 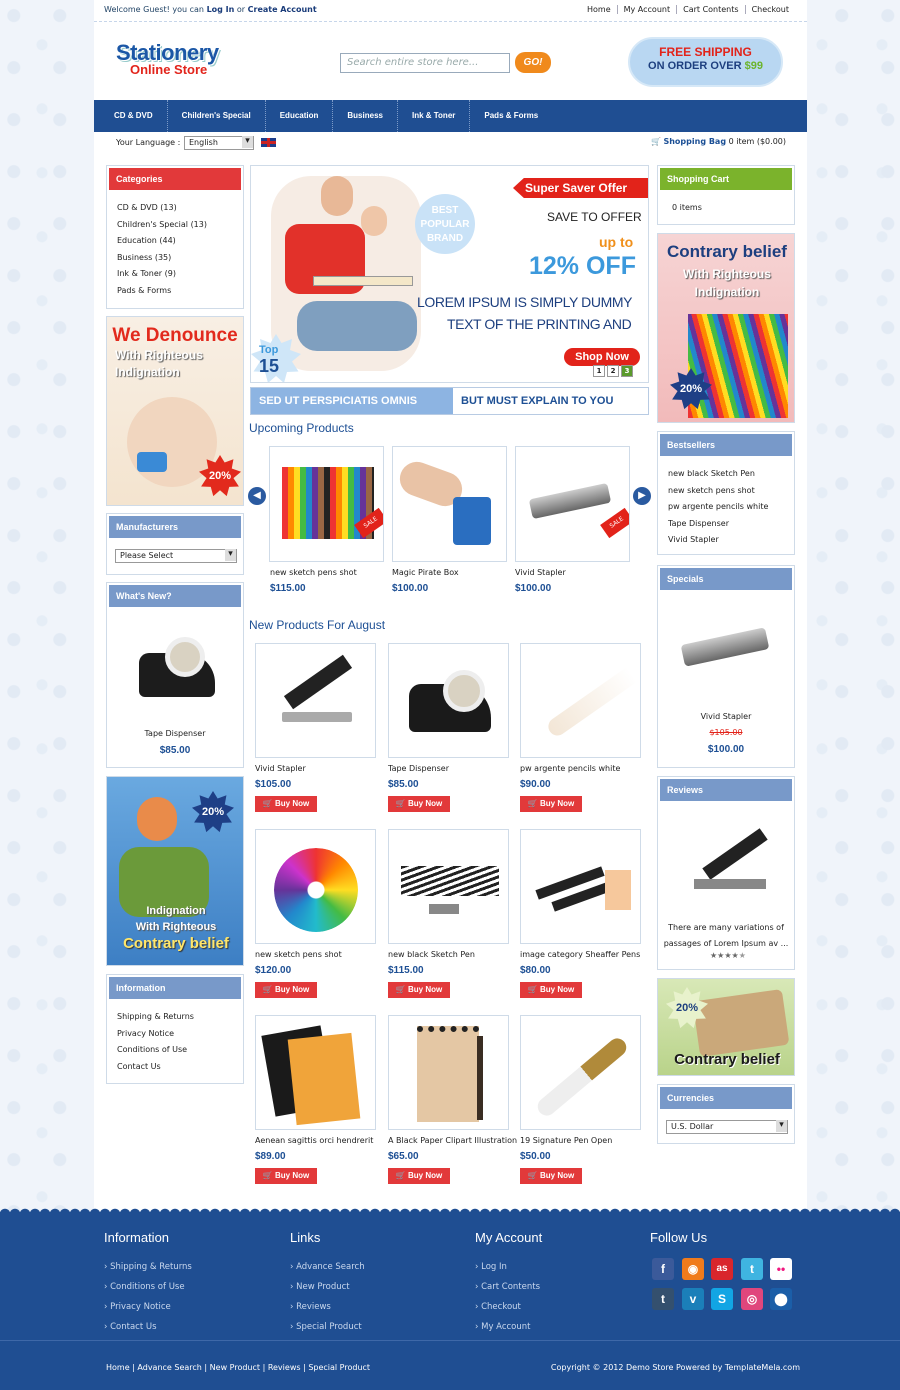 What do you see at coordinates (235, 1367) in the screenshot?
I see `footer-bottom-link-new-product: New Product` at bounding box center [235, 1367].